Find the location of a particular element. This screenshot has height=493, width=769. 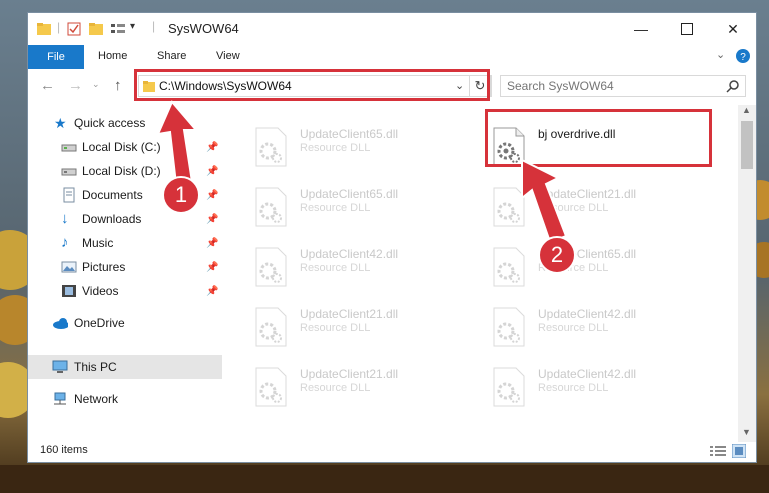

step-badge-1: 1 is located at coordinates (181, 195).